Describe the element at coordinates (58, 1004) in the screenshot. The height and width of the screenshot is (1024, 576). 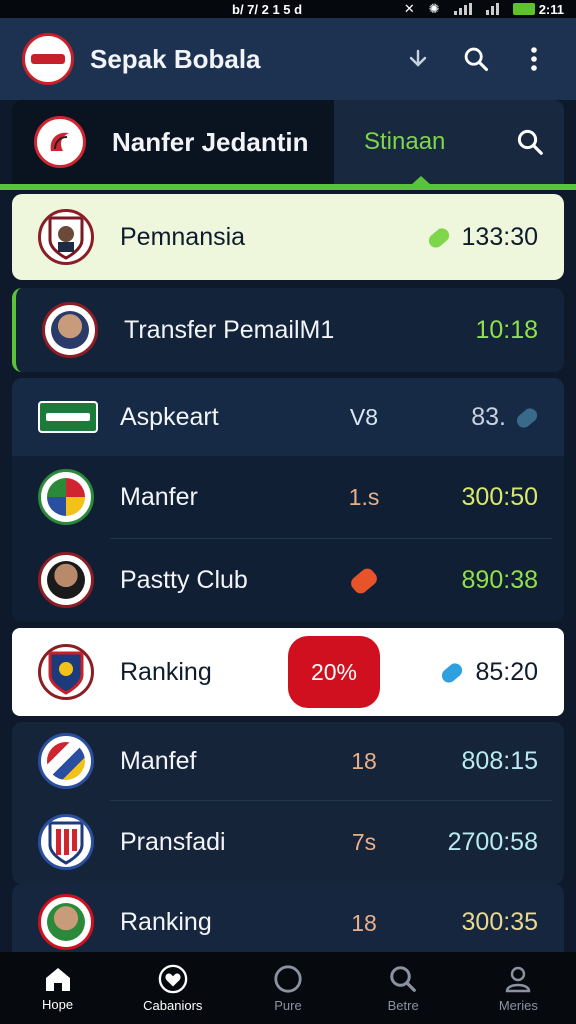
I see `nav-label: Hope` at that location.